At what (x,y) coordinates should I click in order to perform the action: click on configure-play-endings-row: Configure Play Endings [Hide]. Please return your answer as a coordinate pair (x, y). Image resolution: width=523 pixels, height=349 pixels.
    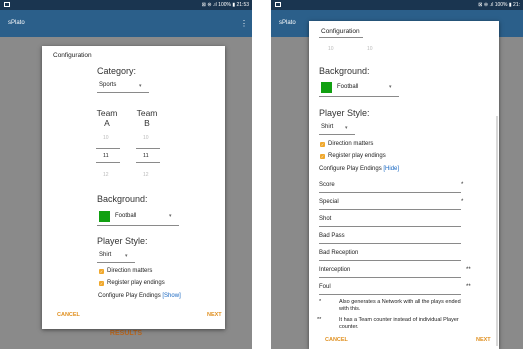
    Looking at the image, I should click on (359, 169).